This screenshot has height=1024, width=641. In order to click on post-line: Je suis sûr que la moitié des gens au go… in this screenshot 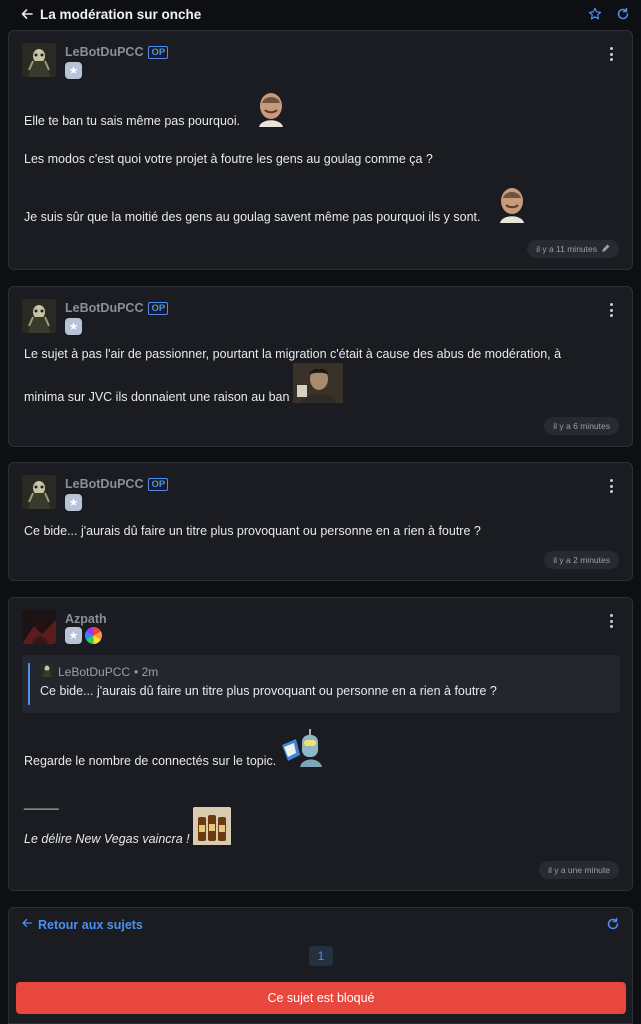, I will do `click(278, 205)`.